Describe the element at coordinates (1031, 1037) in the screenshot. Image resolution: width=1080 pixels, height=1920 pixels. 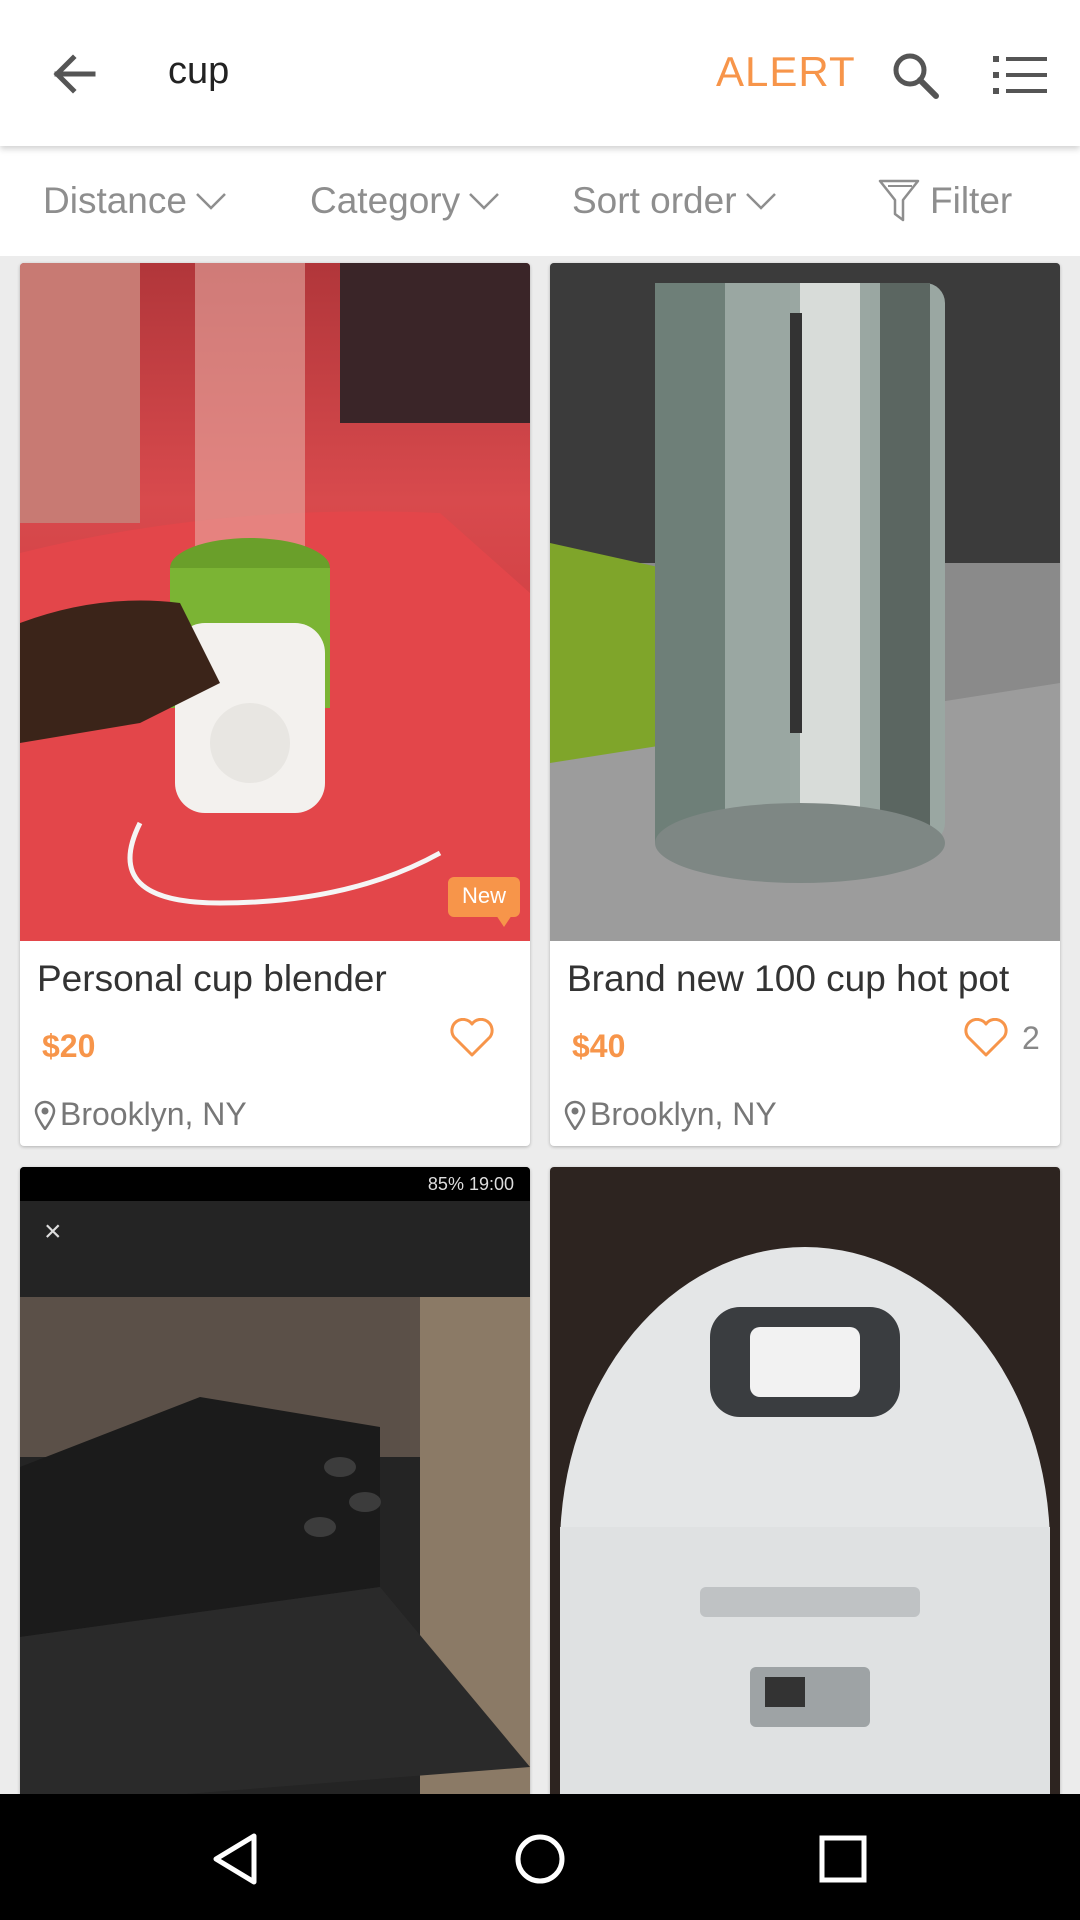
I see `favorite-count: 2` at that location.